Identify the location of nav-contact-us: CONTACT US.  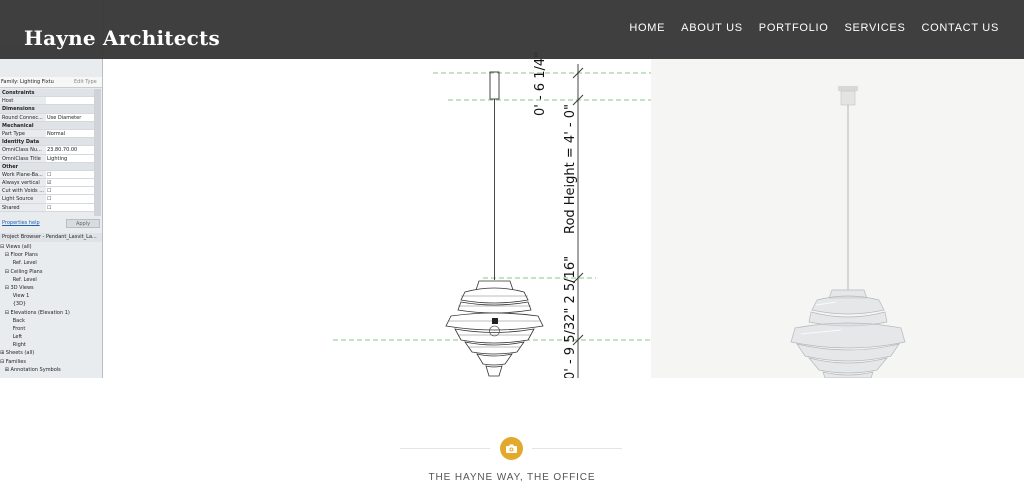
(961, 28).